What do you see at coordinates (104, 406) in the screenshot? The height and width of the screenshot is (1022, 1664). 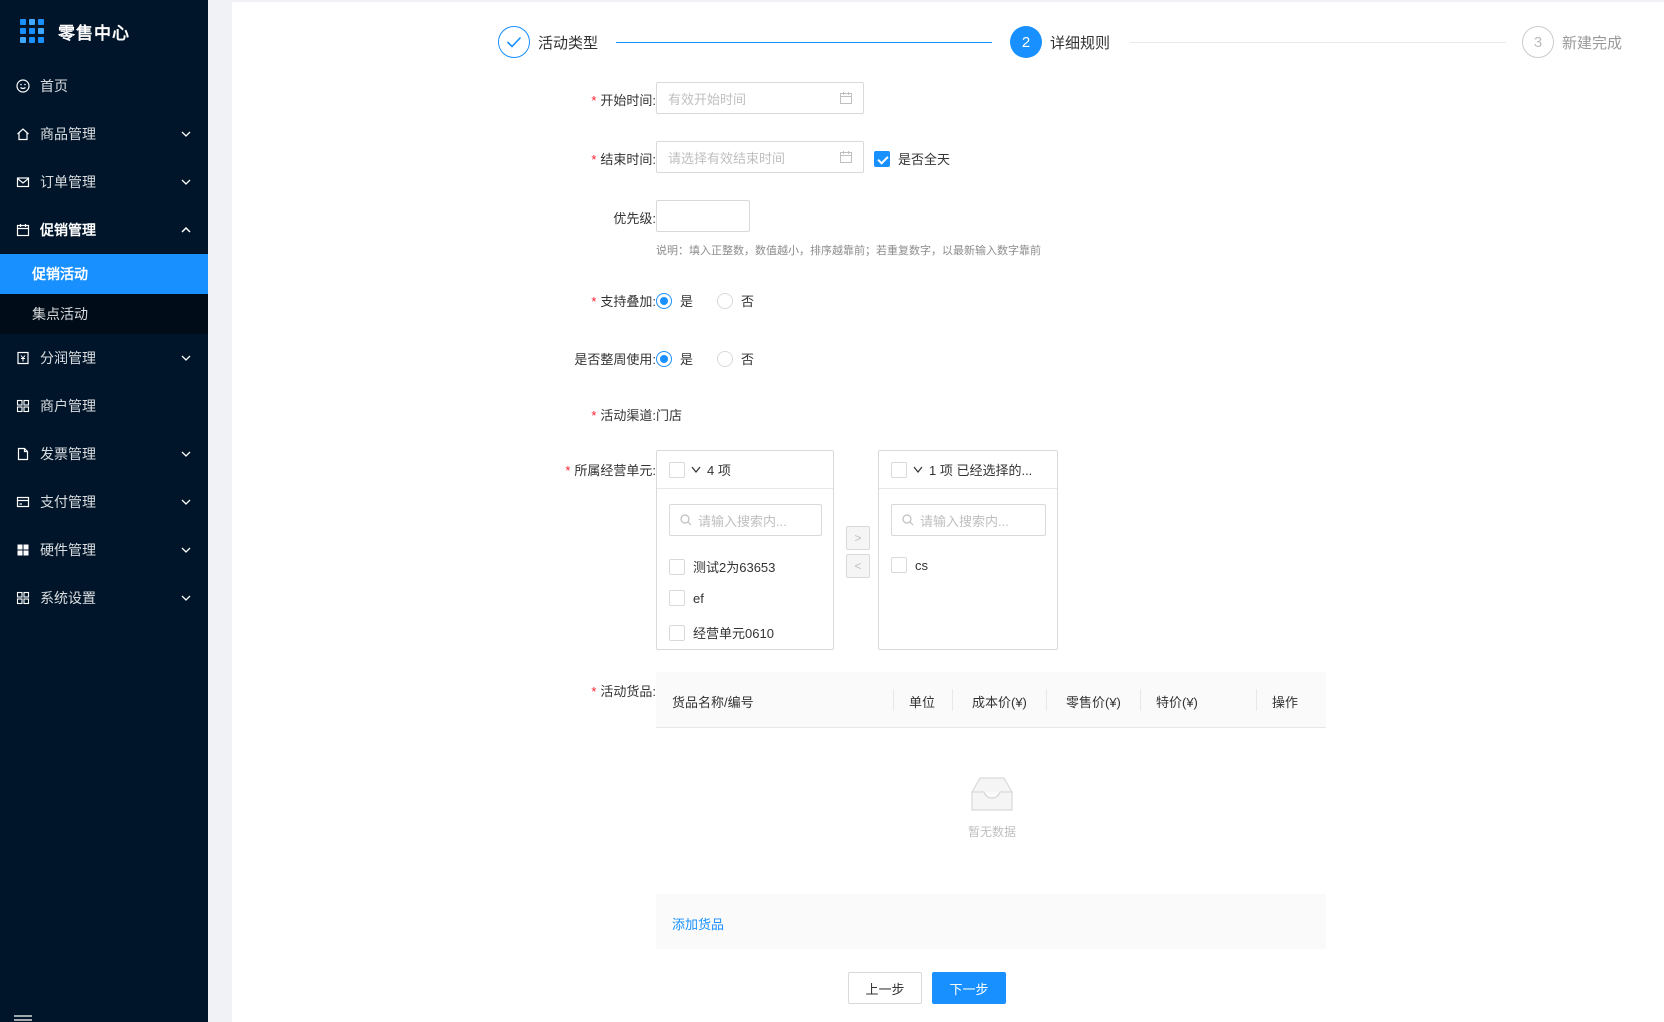 I see `sidebar-item-merchant: 商户管理` at bounding box center [104, 406].